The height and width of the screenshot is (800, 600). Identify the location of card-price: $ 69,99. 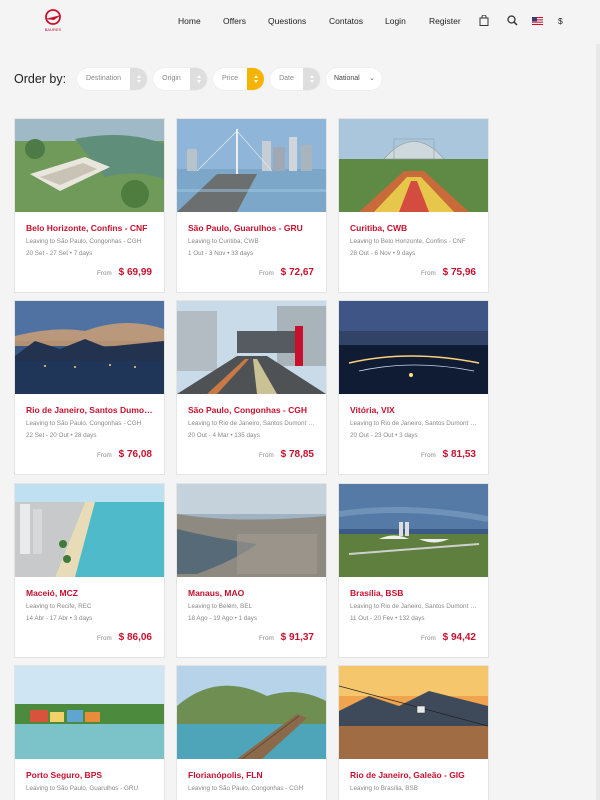
(135, 272).